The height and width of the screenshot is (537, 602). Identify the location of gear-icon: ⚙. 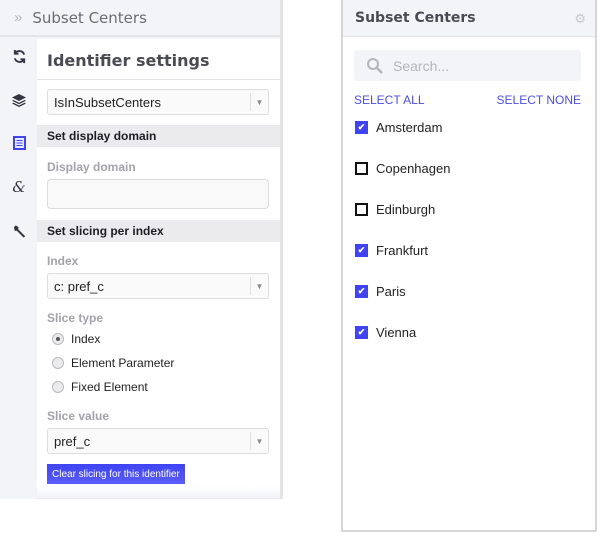
(580, 19).